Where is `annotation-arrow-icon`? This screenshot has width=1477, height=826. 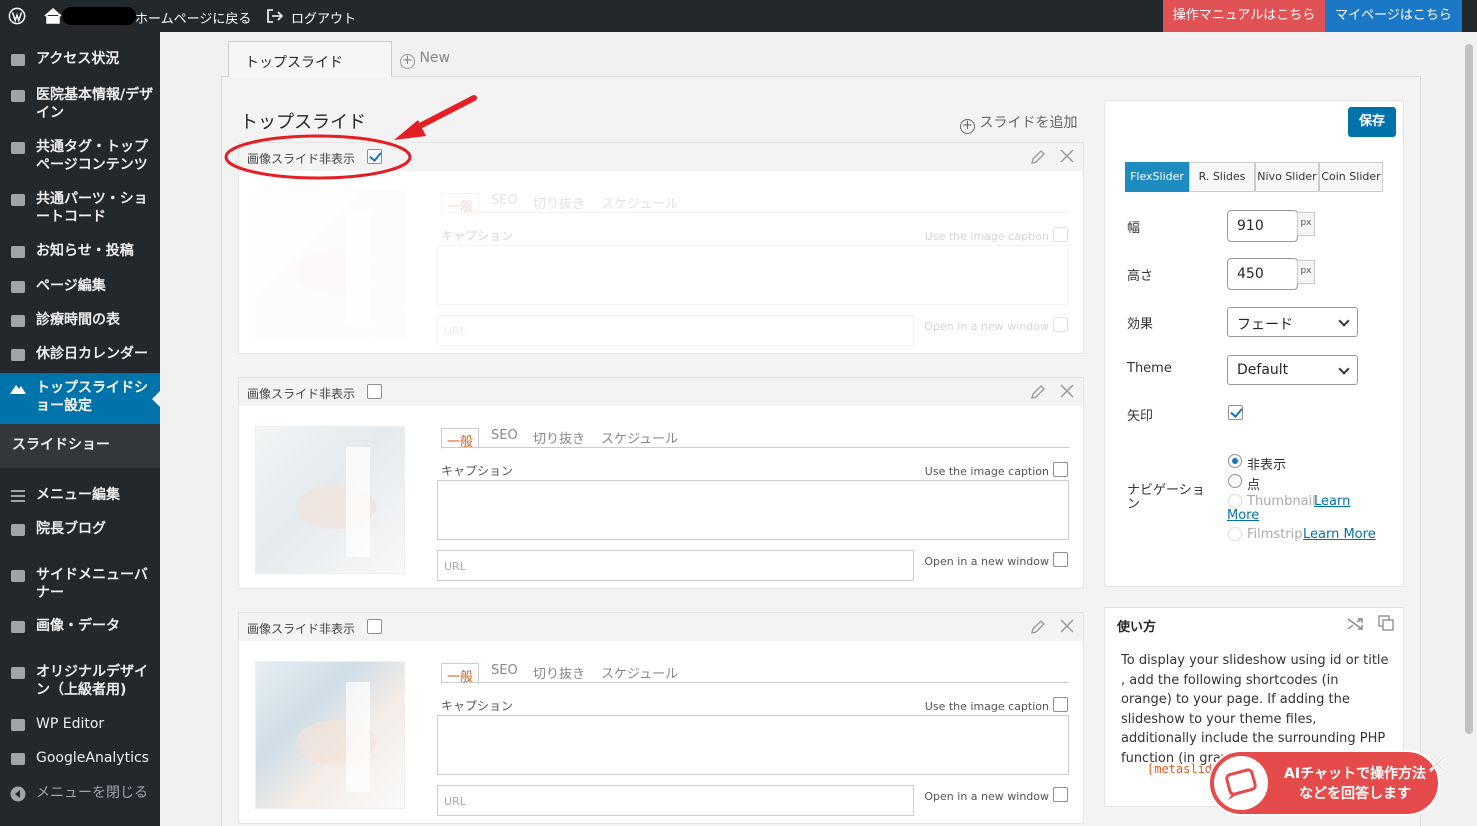
annotation-arrow-icon is located at coordinates (350, 137).